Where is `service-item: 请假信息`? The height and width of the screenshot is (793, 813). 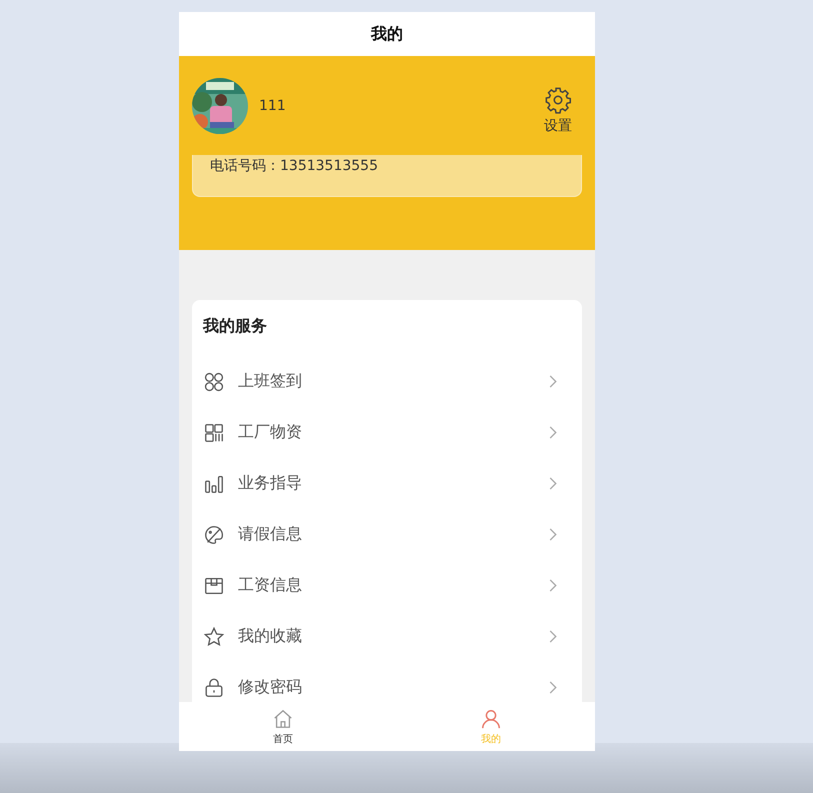
service-item: 请假信息 is located at coordinates (387, 534).